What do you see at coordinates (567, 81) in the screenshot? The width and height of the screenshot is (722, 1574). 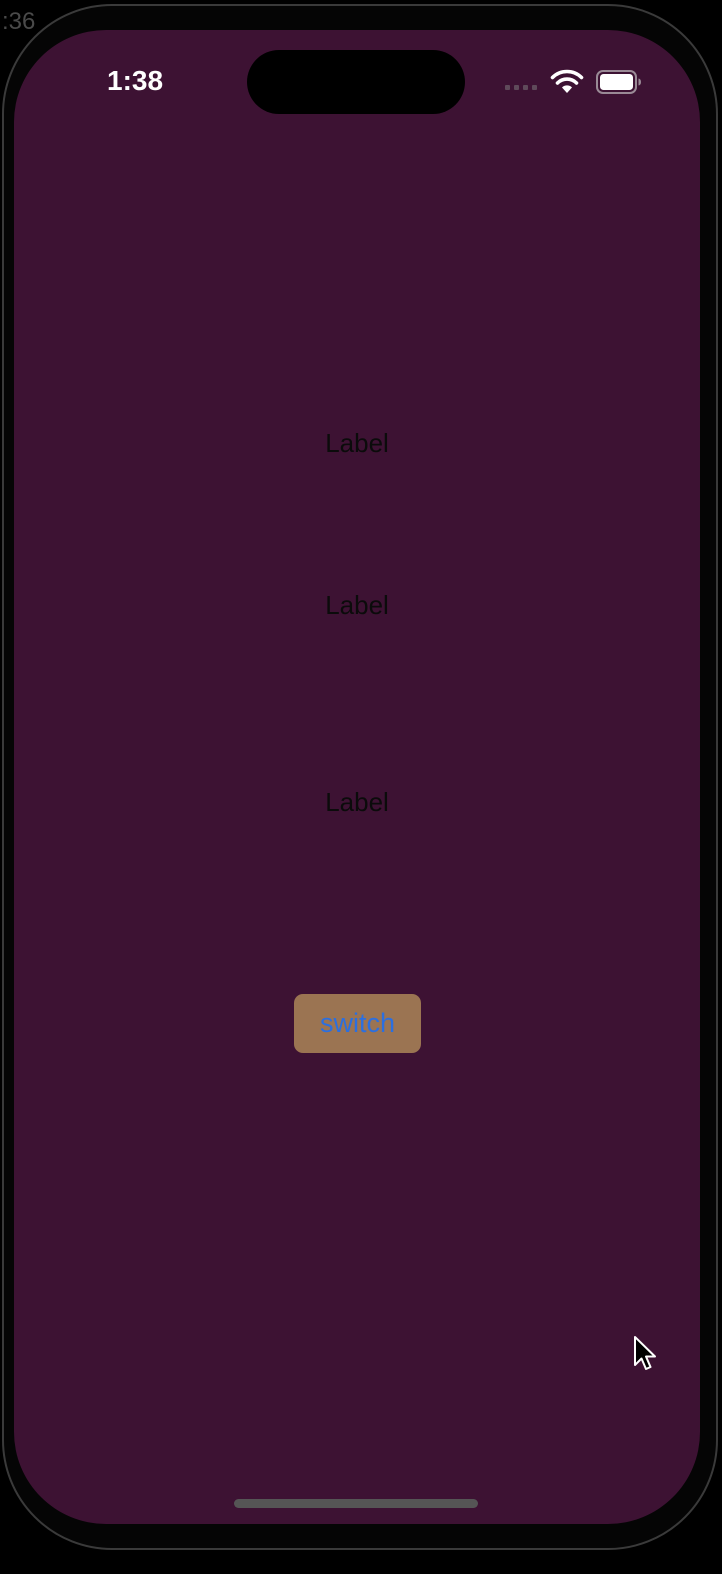 I see `wifi-icon` at bounding box center [567, 81].